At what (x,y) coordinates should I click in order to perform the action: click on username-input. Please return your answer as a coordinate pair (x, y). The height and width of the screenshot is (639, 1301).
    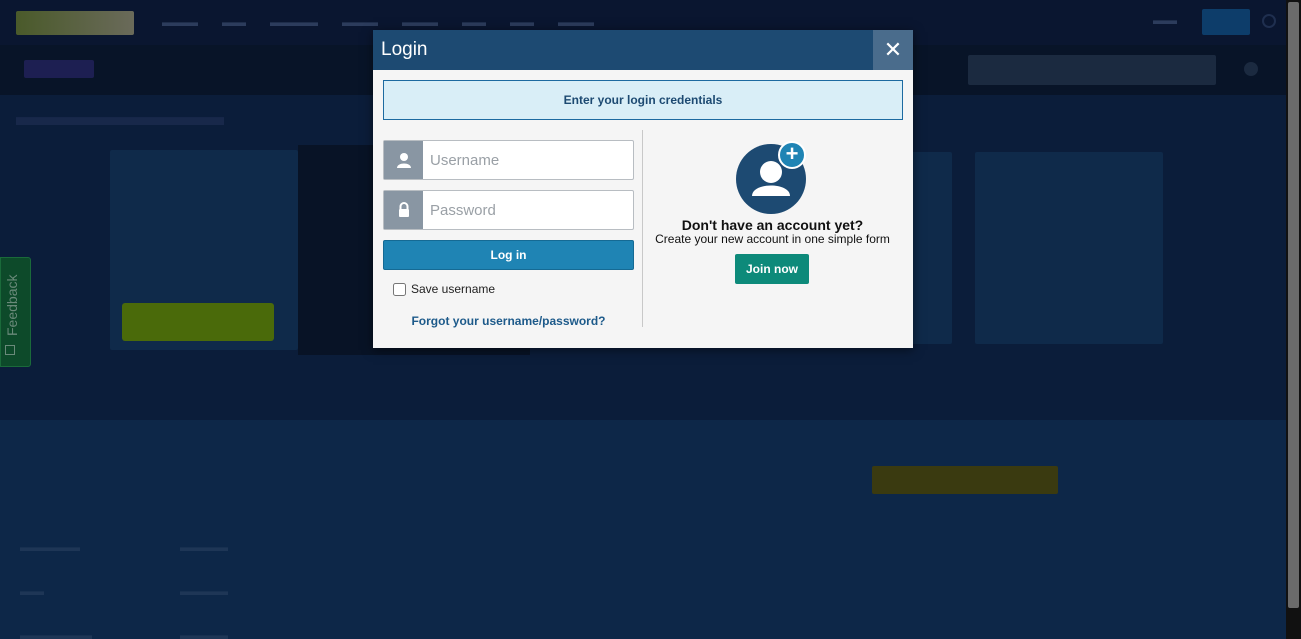
    Looking at the image, I should click on (528, 160).